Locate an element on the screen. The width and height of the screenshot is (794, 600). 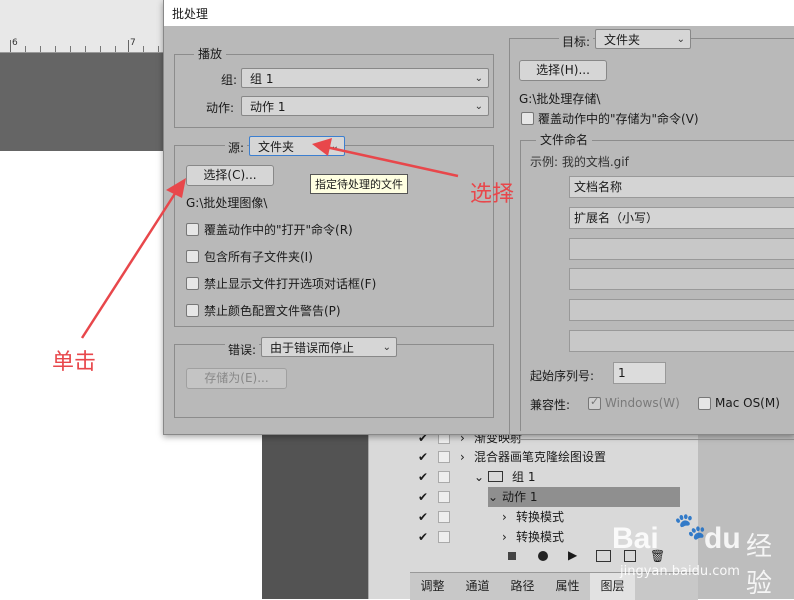
watermark-brand-suffix: du is located at coordinates (722, 538).